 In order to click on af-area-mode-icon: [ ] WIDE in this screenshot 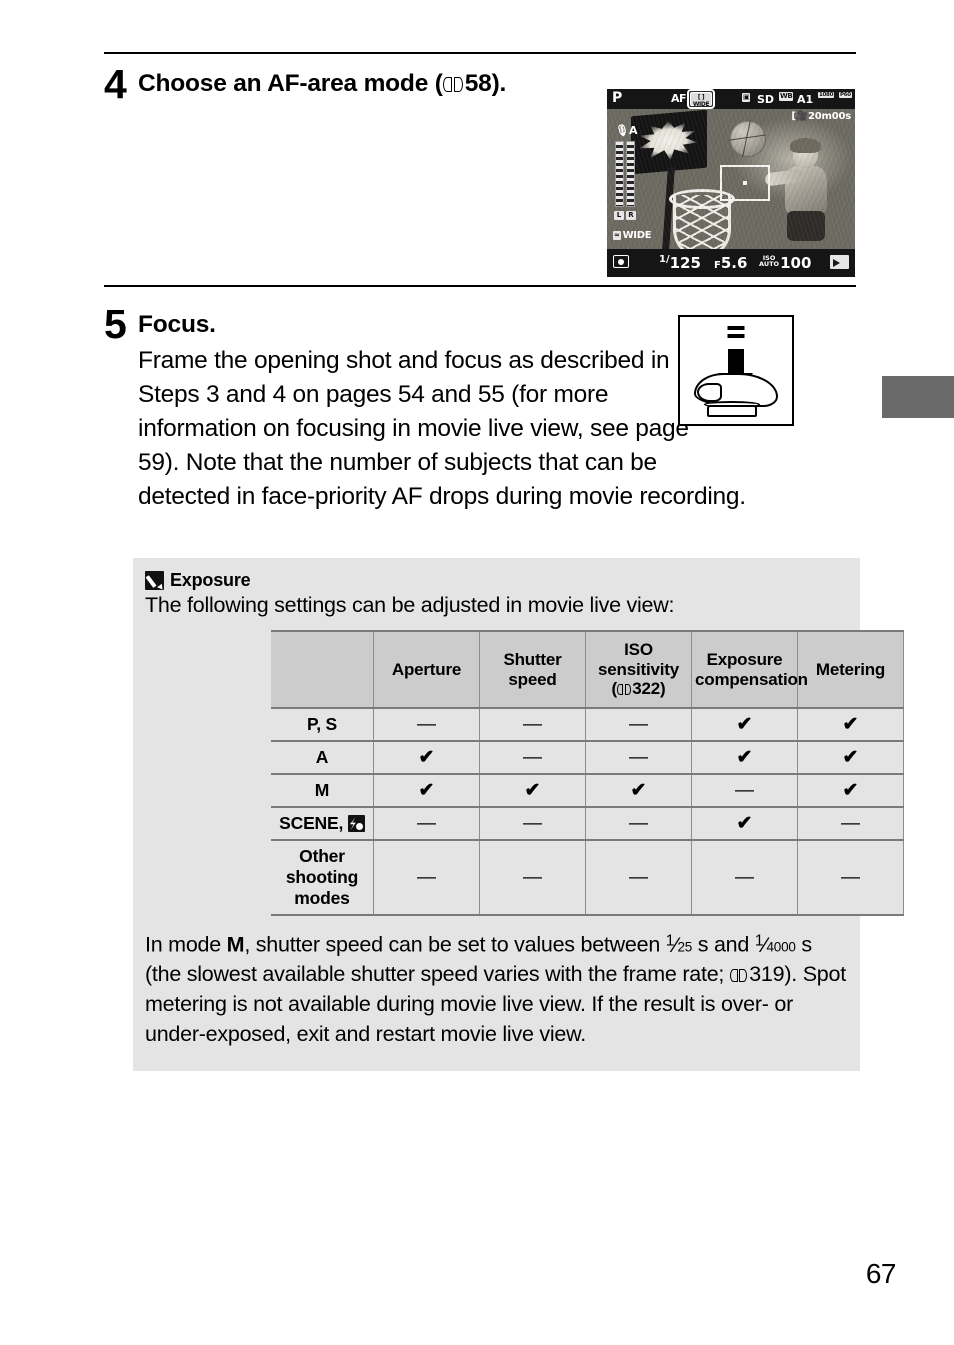, I will do `click(701, 99)`.